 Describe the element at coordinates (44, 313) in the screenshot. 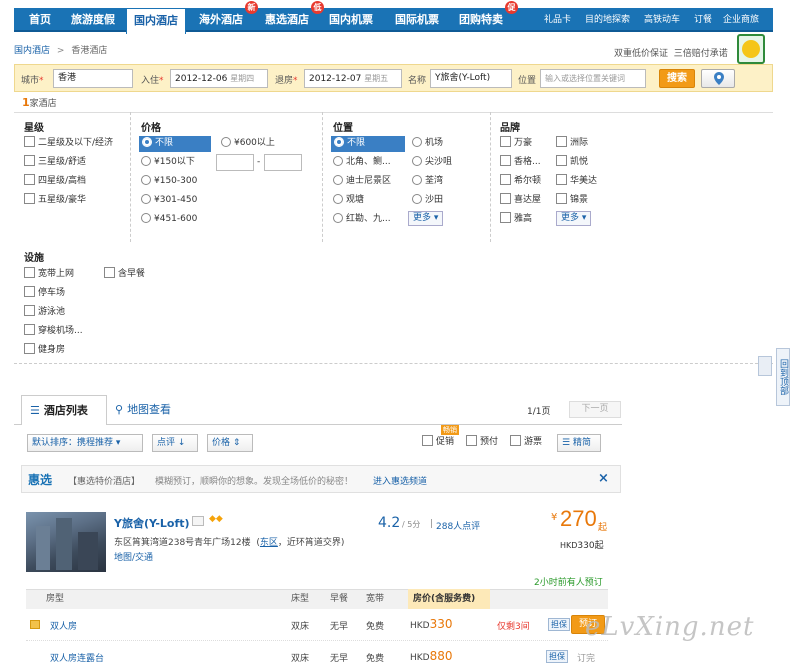

I see `facility-option: 游泳池` at that location.